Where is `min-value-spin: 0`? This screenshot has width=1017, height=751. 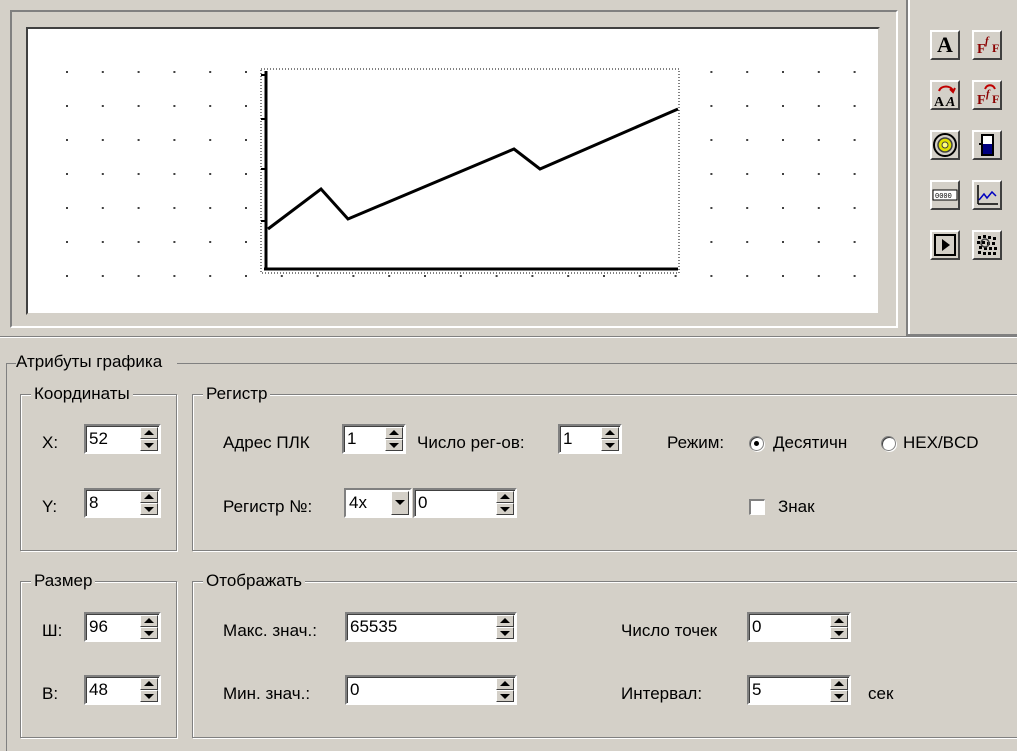
min-value-spin: 0 is located at coordinates (431, 690).